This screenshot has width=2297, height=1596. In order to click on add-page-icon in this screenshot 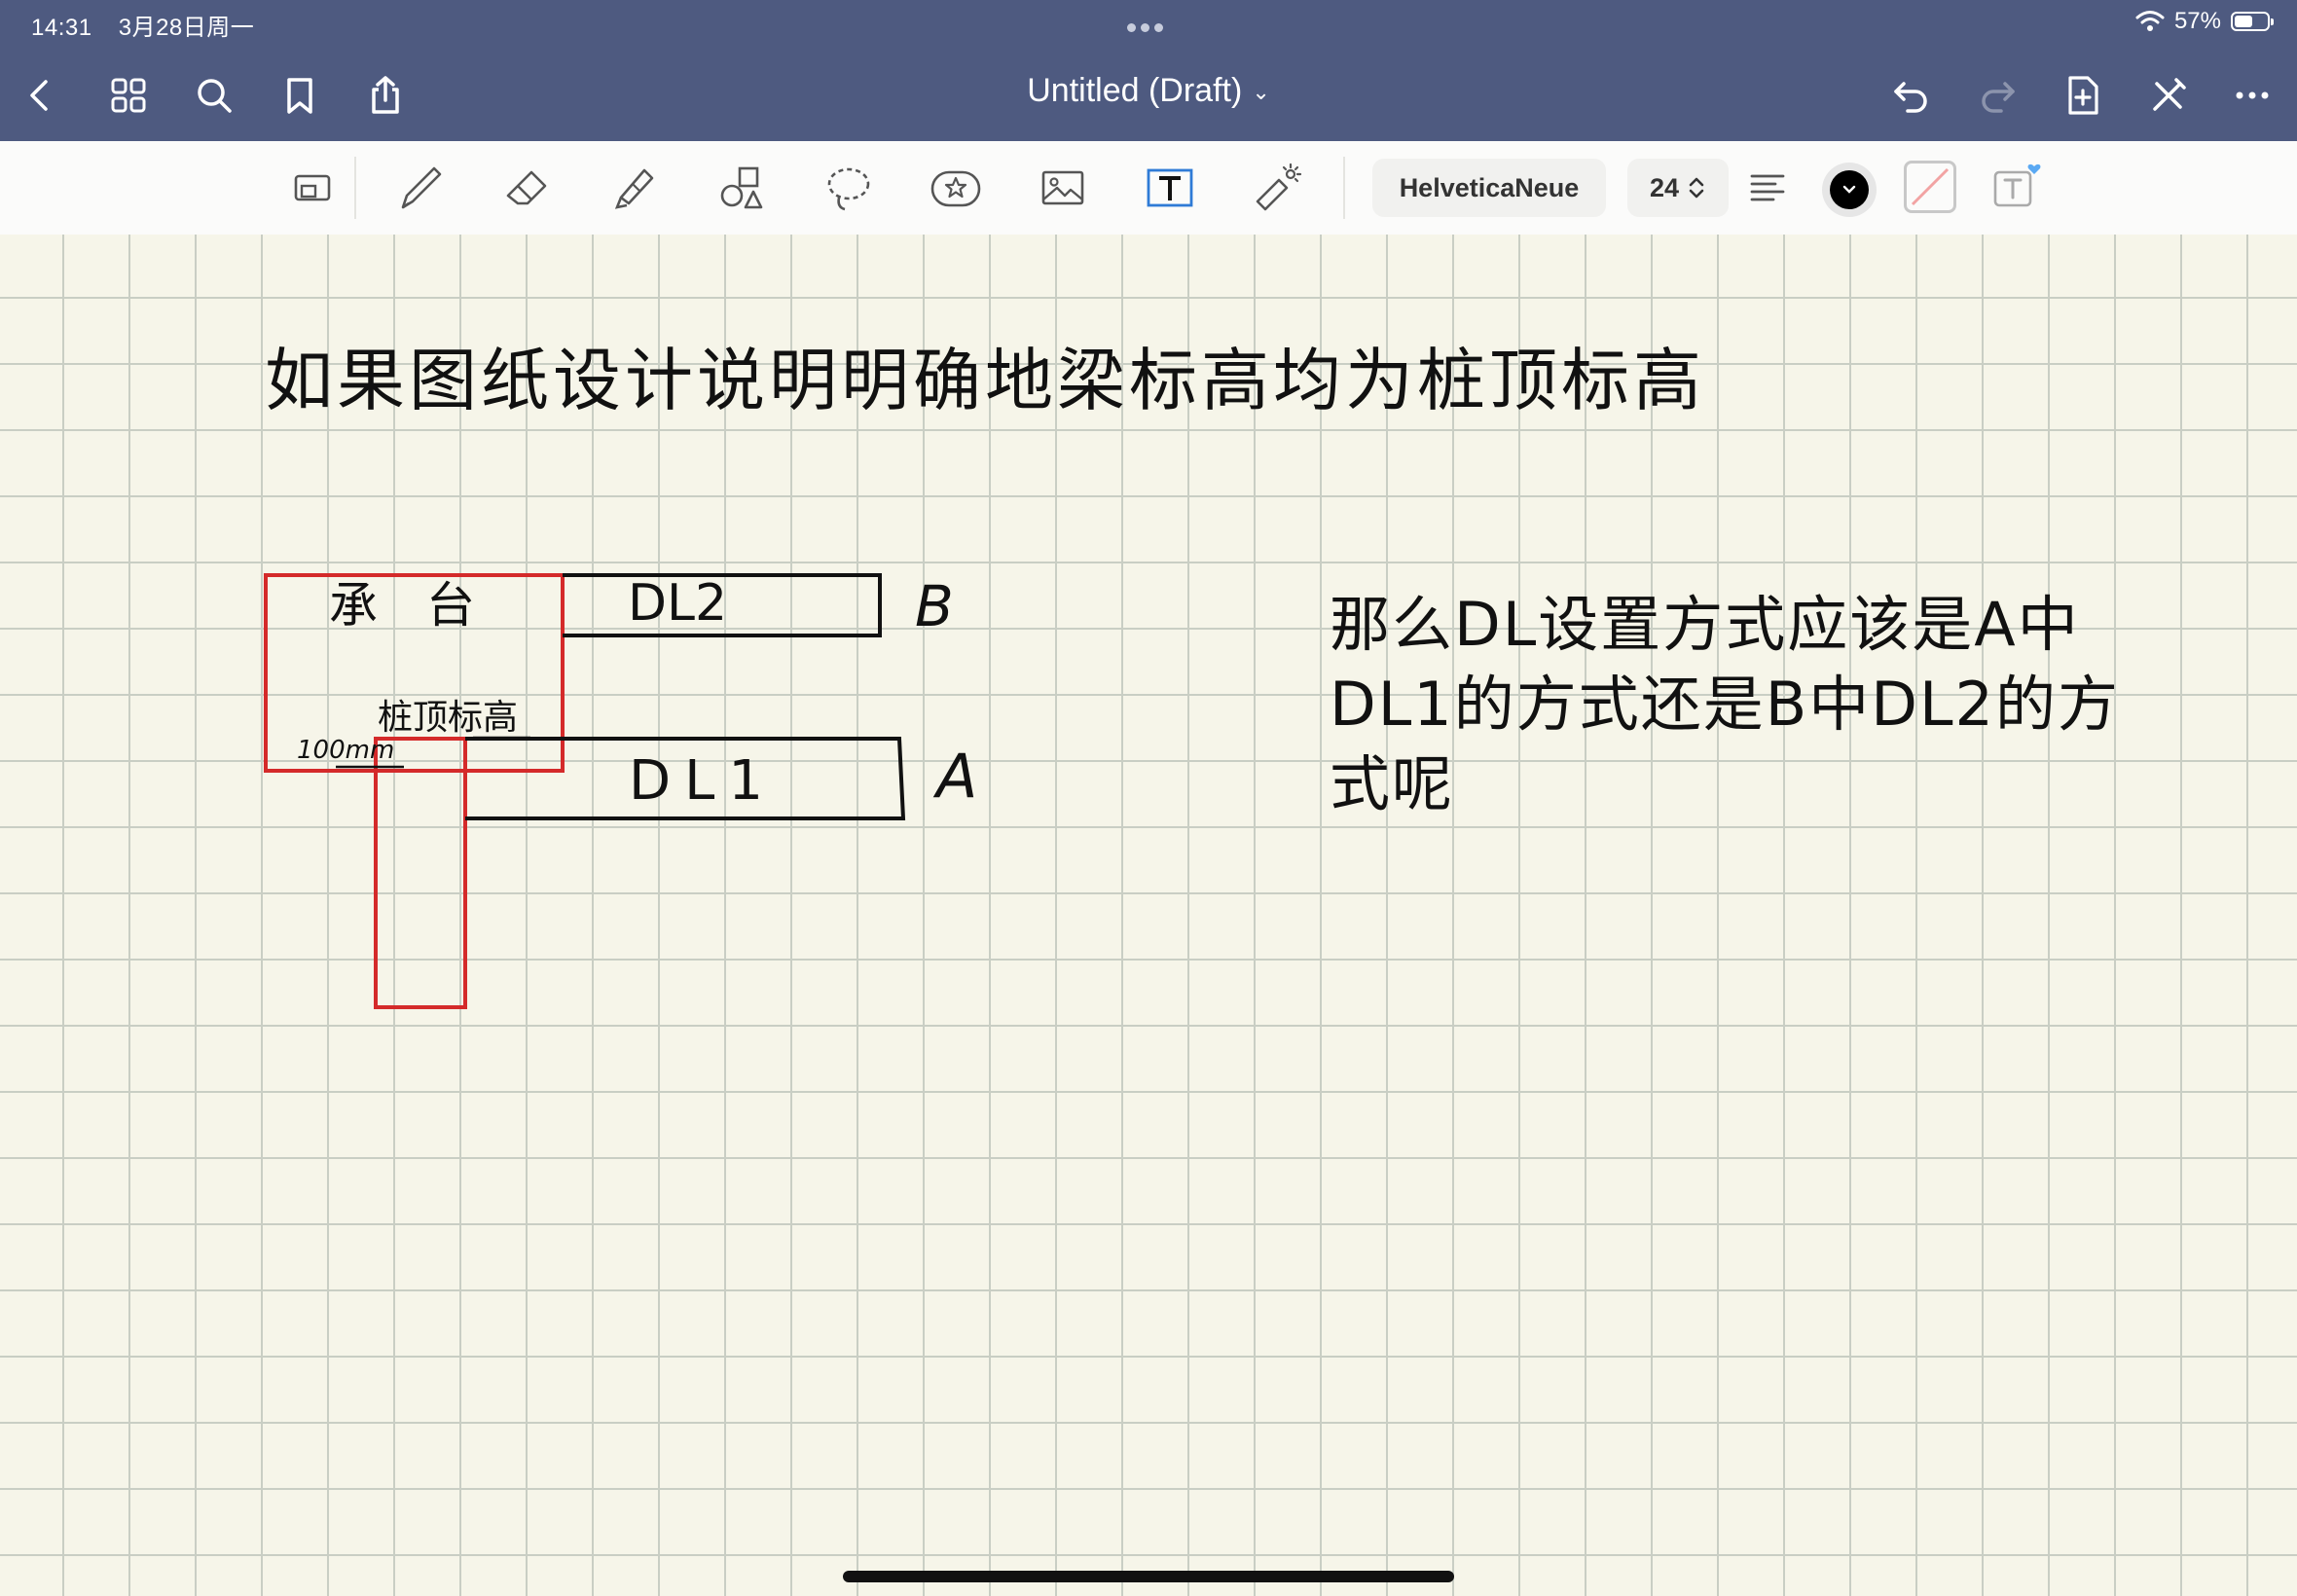, I will do `click(2083, 95)`.